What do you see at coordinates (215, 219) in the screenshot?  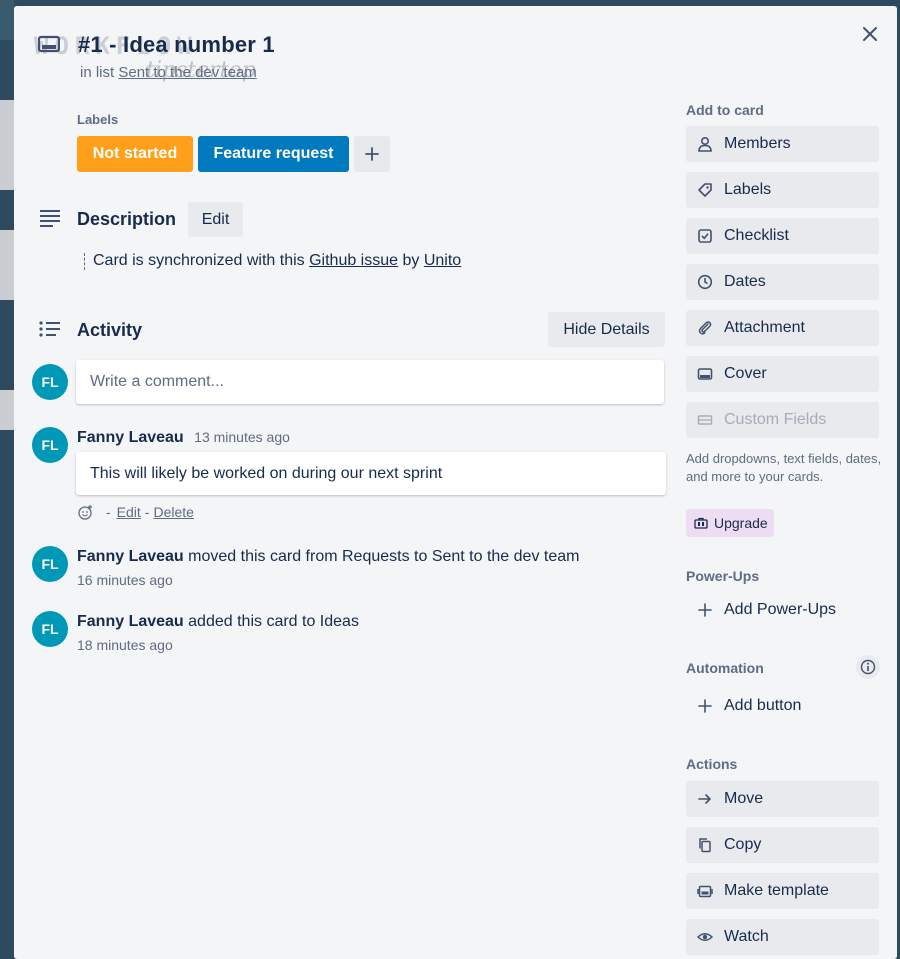 I see `description-edit-button: Edit` at bounding box center [215, 219].